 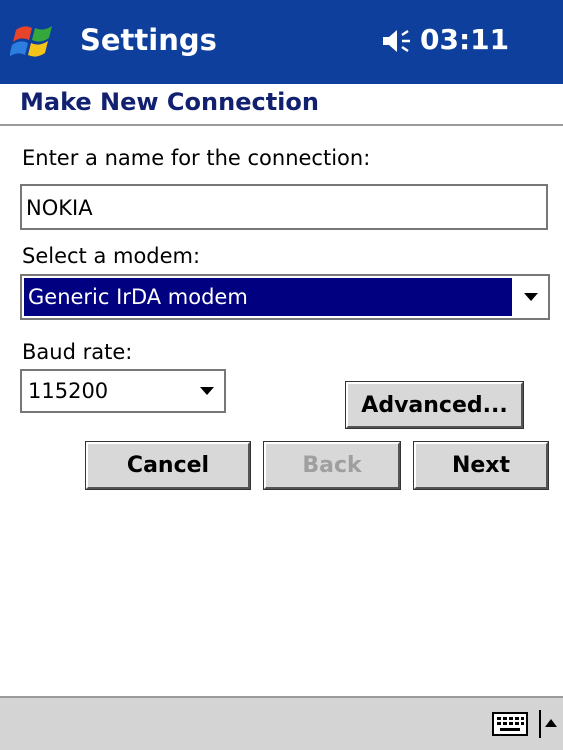 What do you see at coordinates (169, 102) in the screenshot?
I see `page-title: Make New Connection` at bounding box center [169, 102].